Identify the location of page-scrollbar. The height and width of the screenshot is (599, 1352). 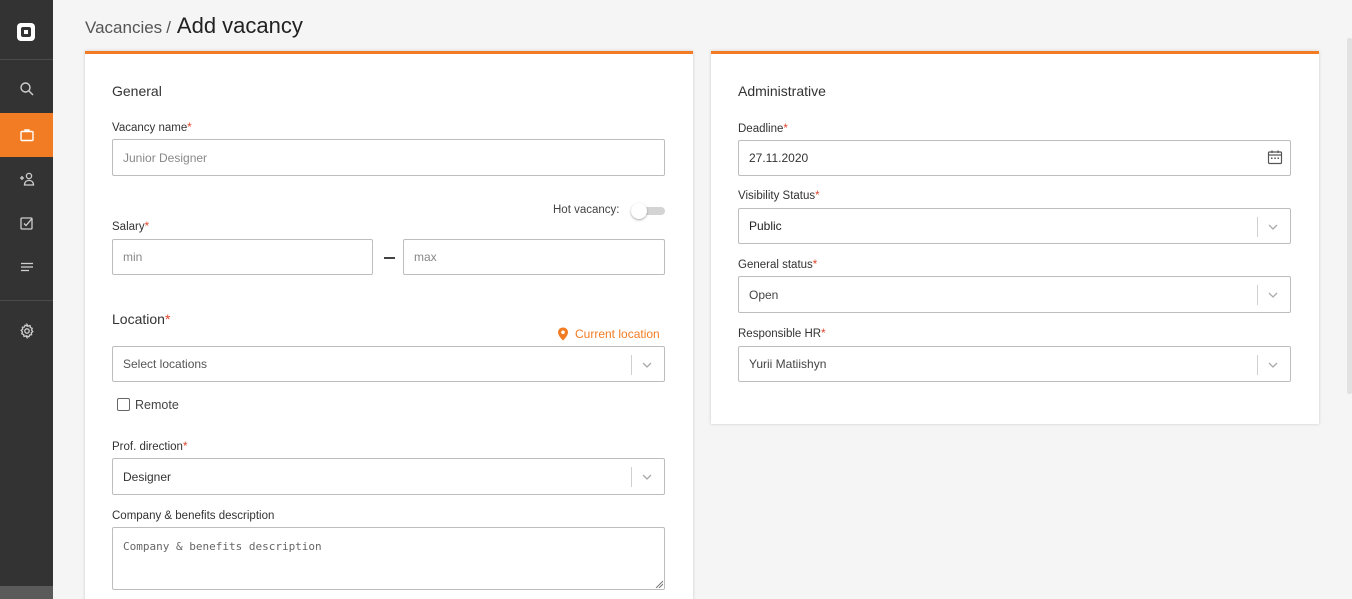
(1349, 216).